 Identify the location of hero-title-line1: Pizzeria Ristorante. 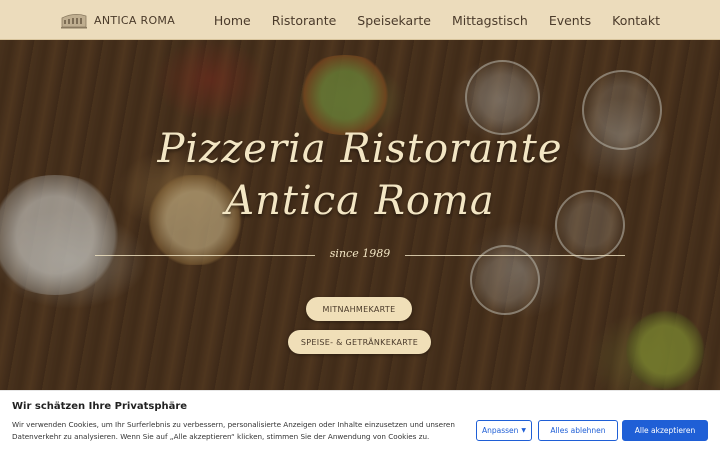
(360, 149).